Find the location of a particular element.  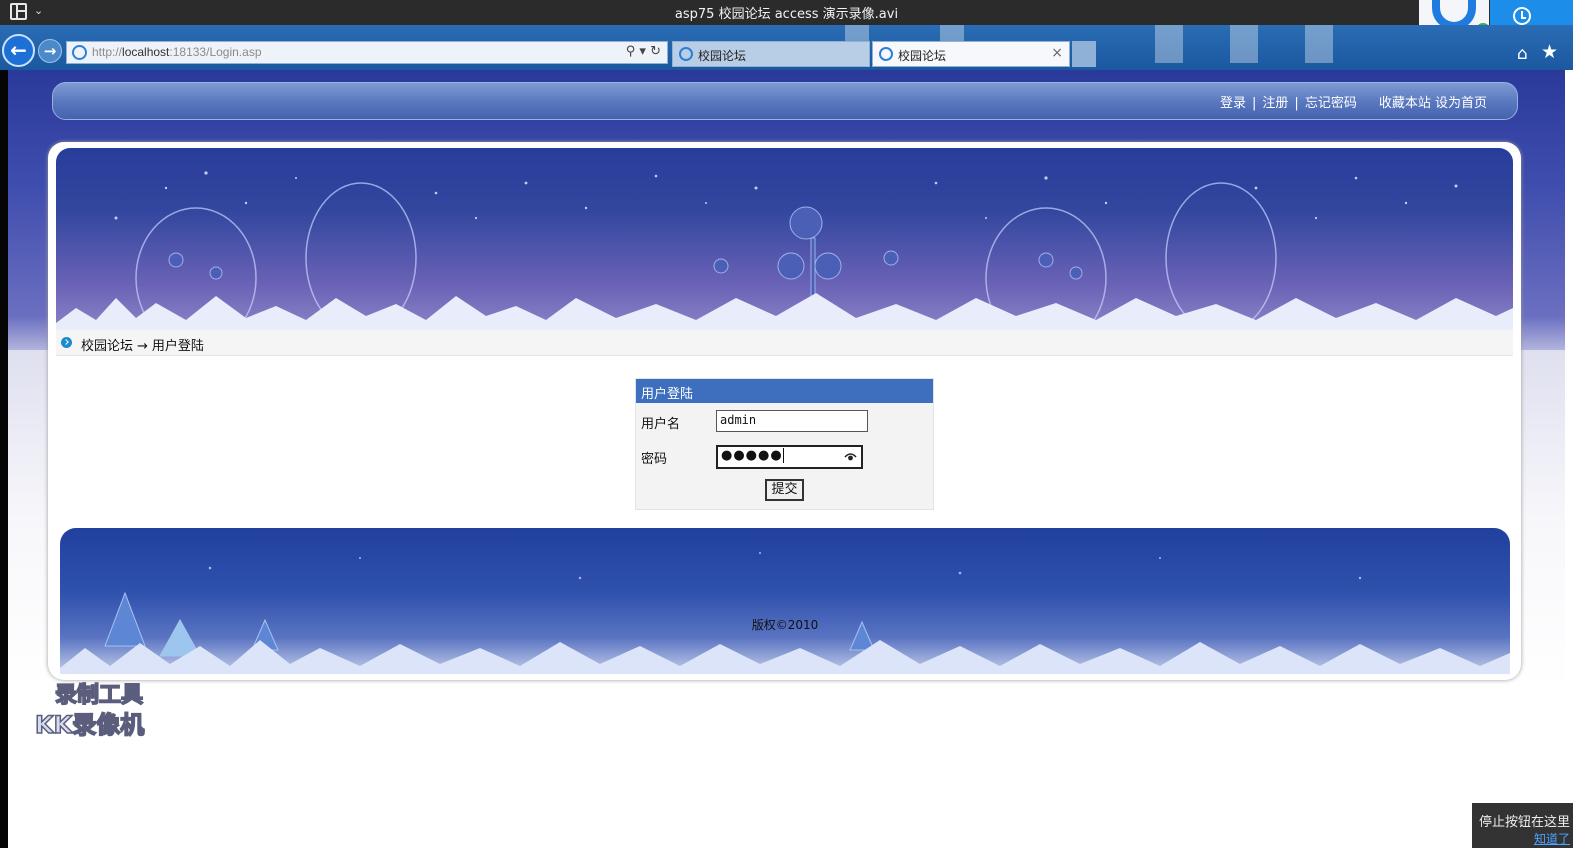

dropdown-icon: ▾ is located at coordinates (642, 51).